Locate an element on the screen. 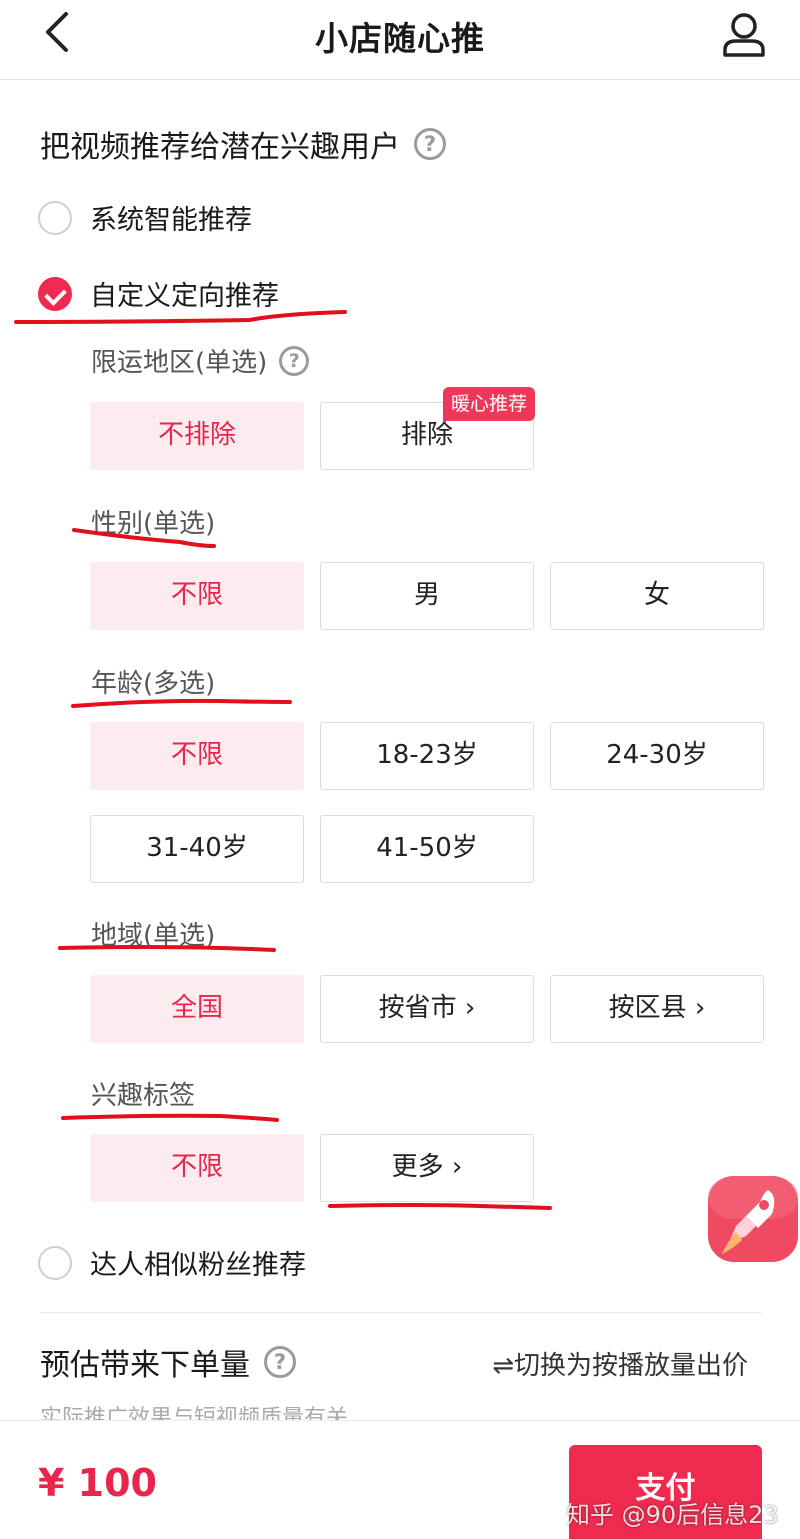 The height and width of the screenshot is (1539, 800). gender-label-text: 性别(单选) is located at coordinates (153, 524).